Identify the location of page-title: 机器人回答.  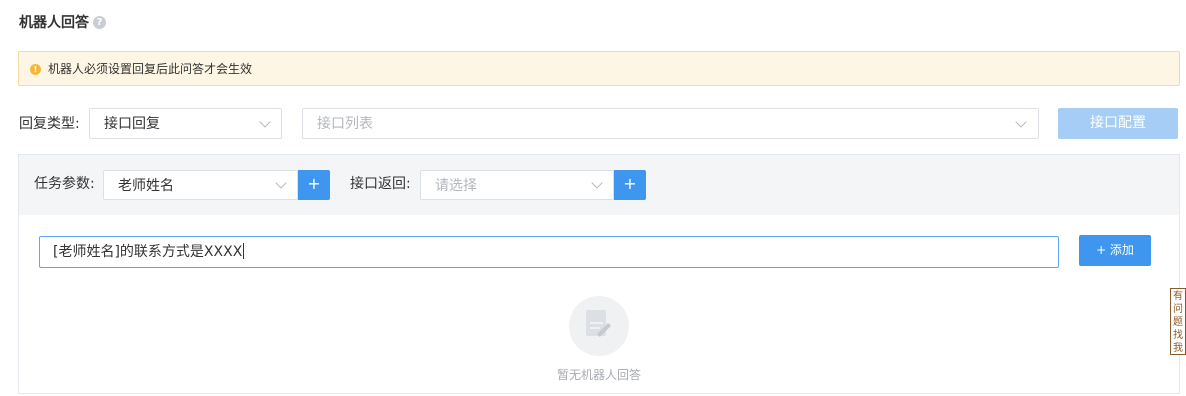
(54, 23).